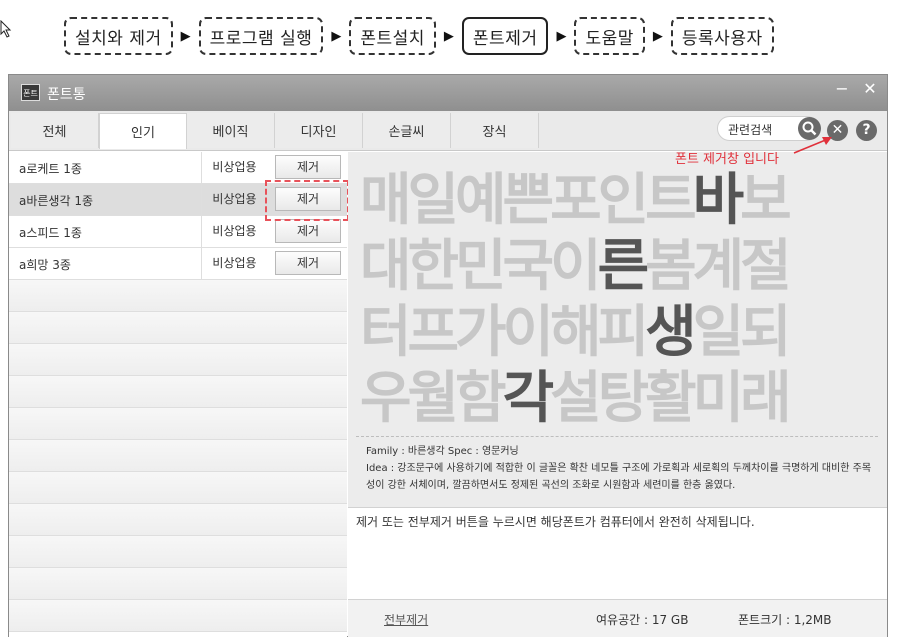  I want to click on annotation-arrow-icon, so click(812, 145).